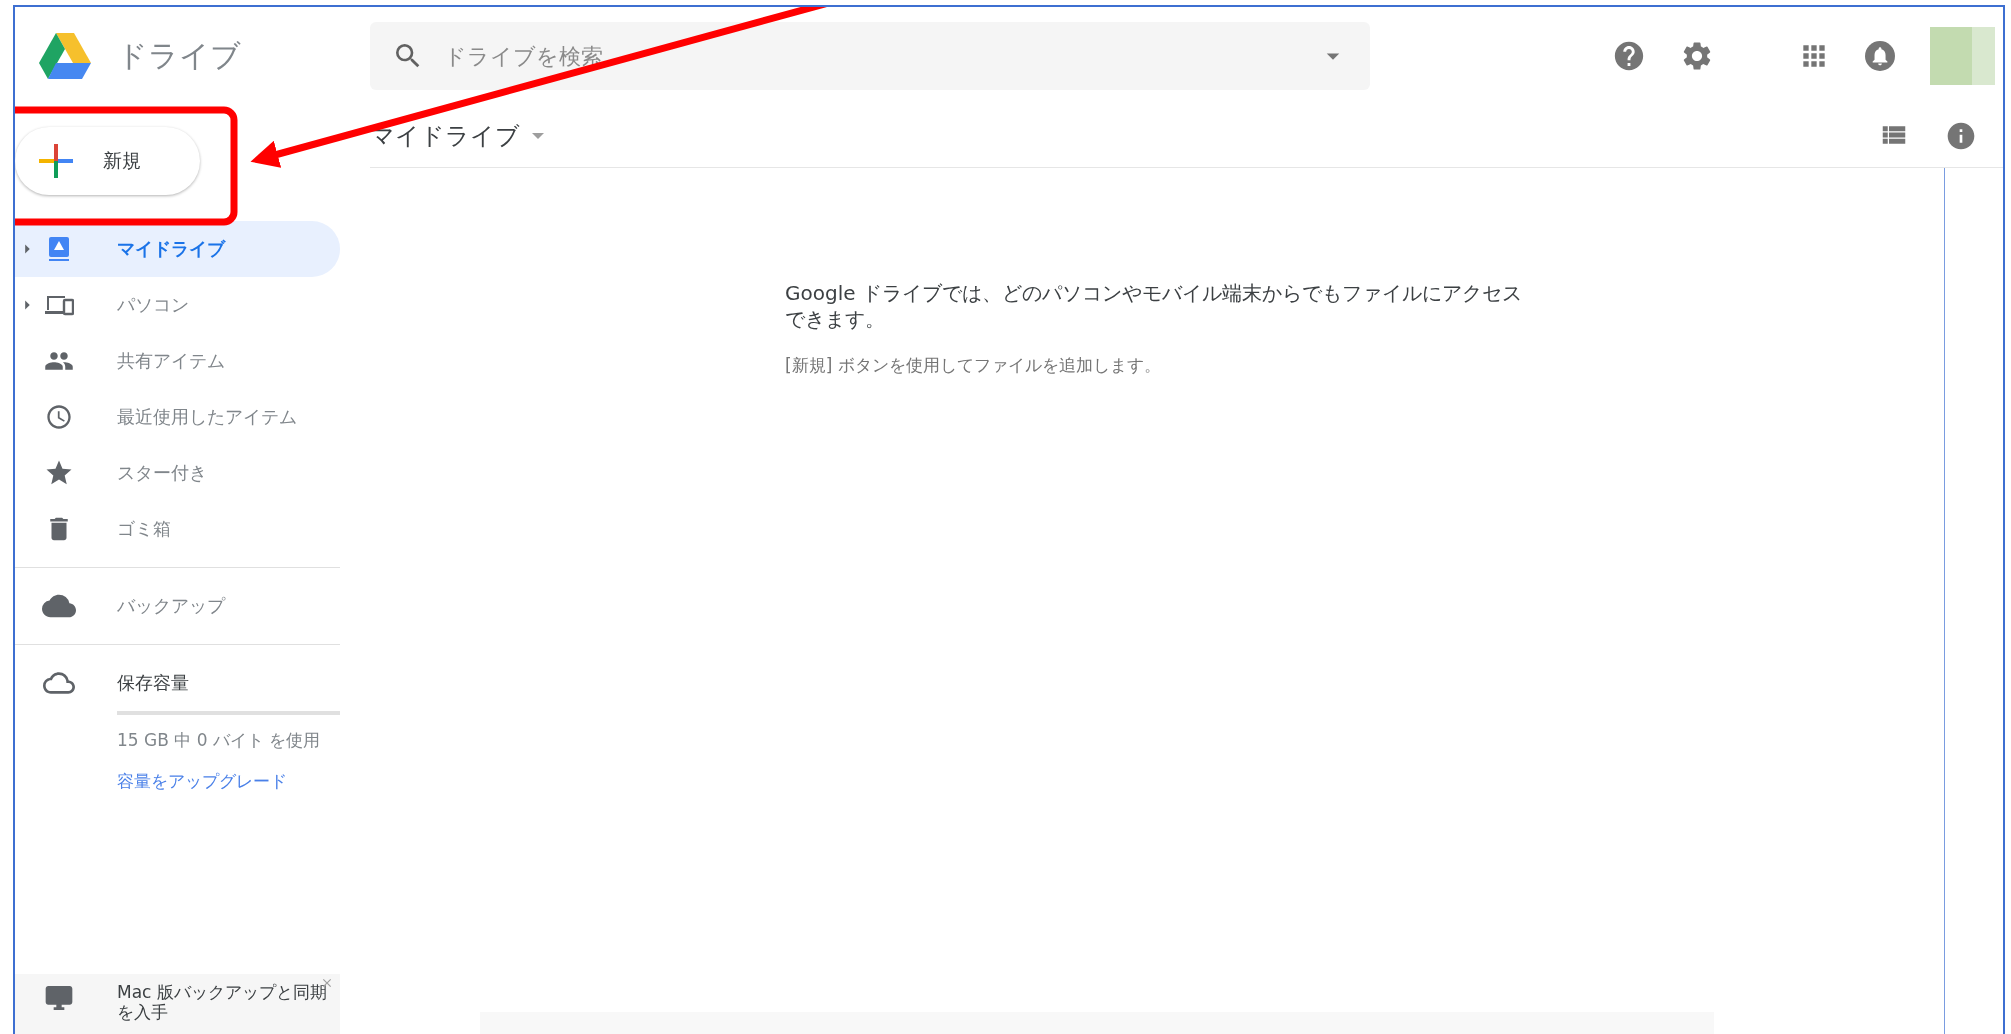 This screenshot has width=2011, height=1034. Describe the element at coordinates (177, 305) in the screenshot. I see `nav-item: パソコン` at that location.